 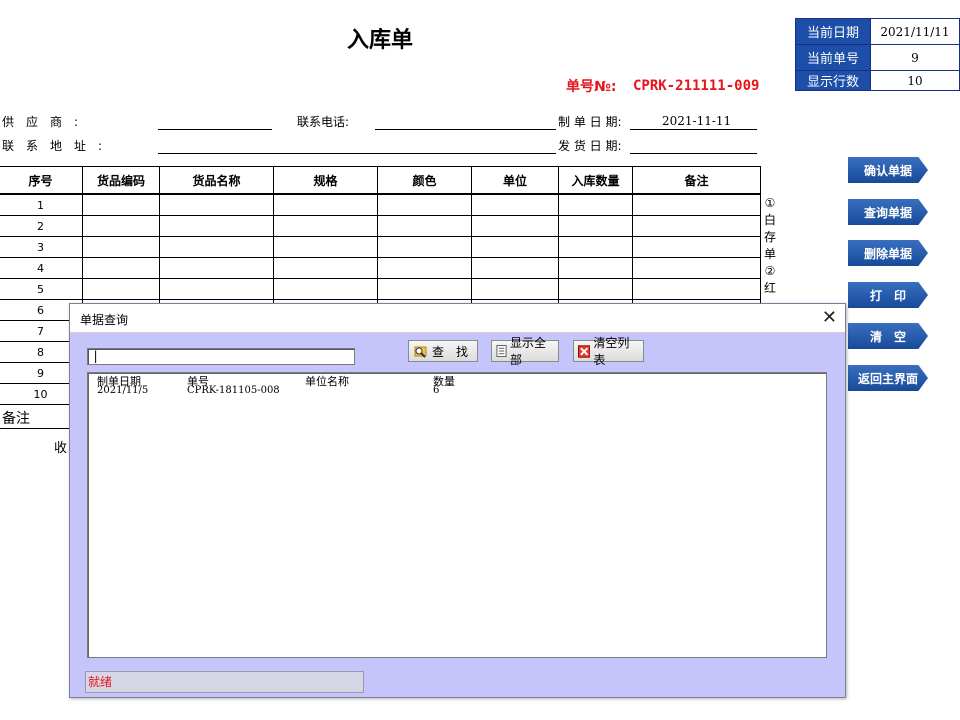 I want to click on search-input: |, so click(x=221, y=356).